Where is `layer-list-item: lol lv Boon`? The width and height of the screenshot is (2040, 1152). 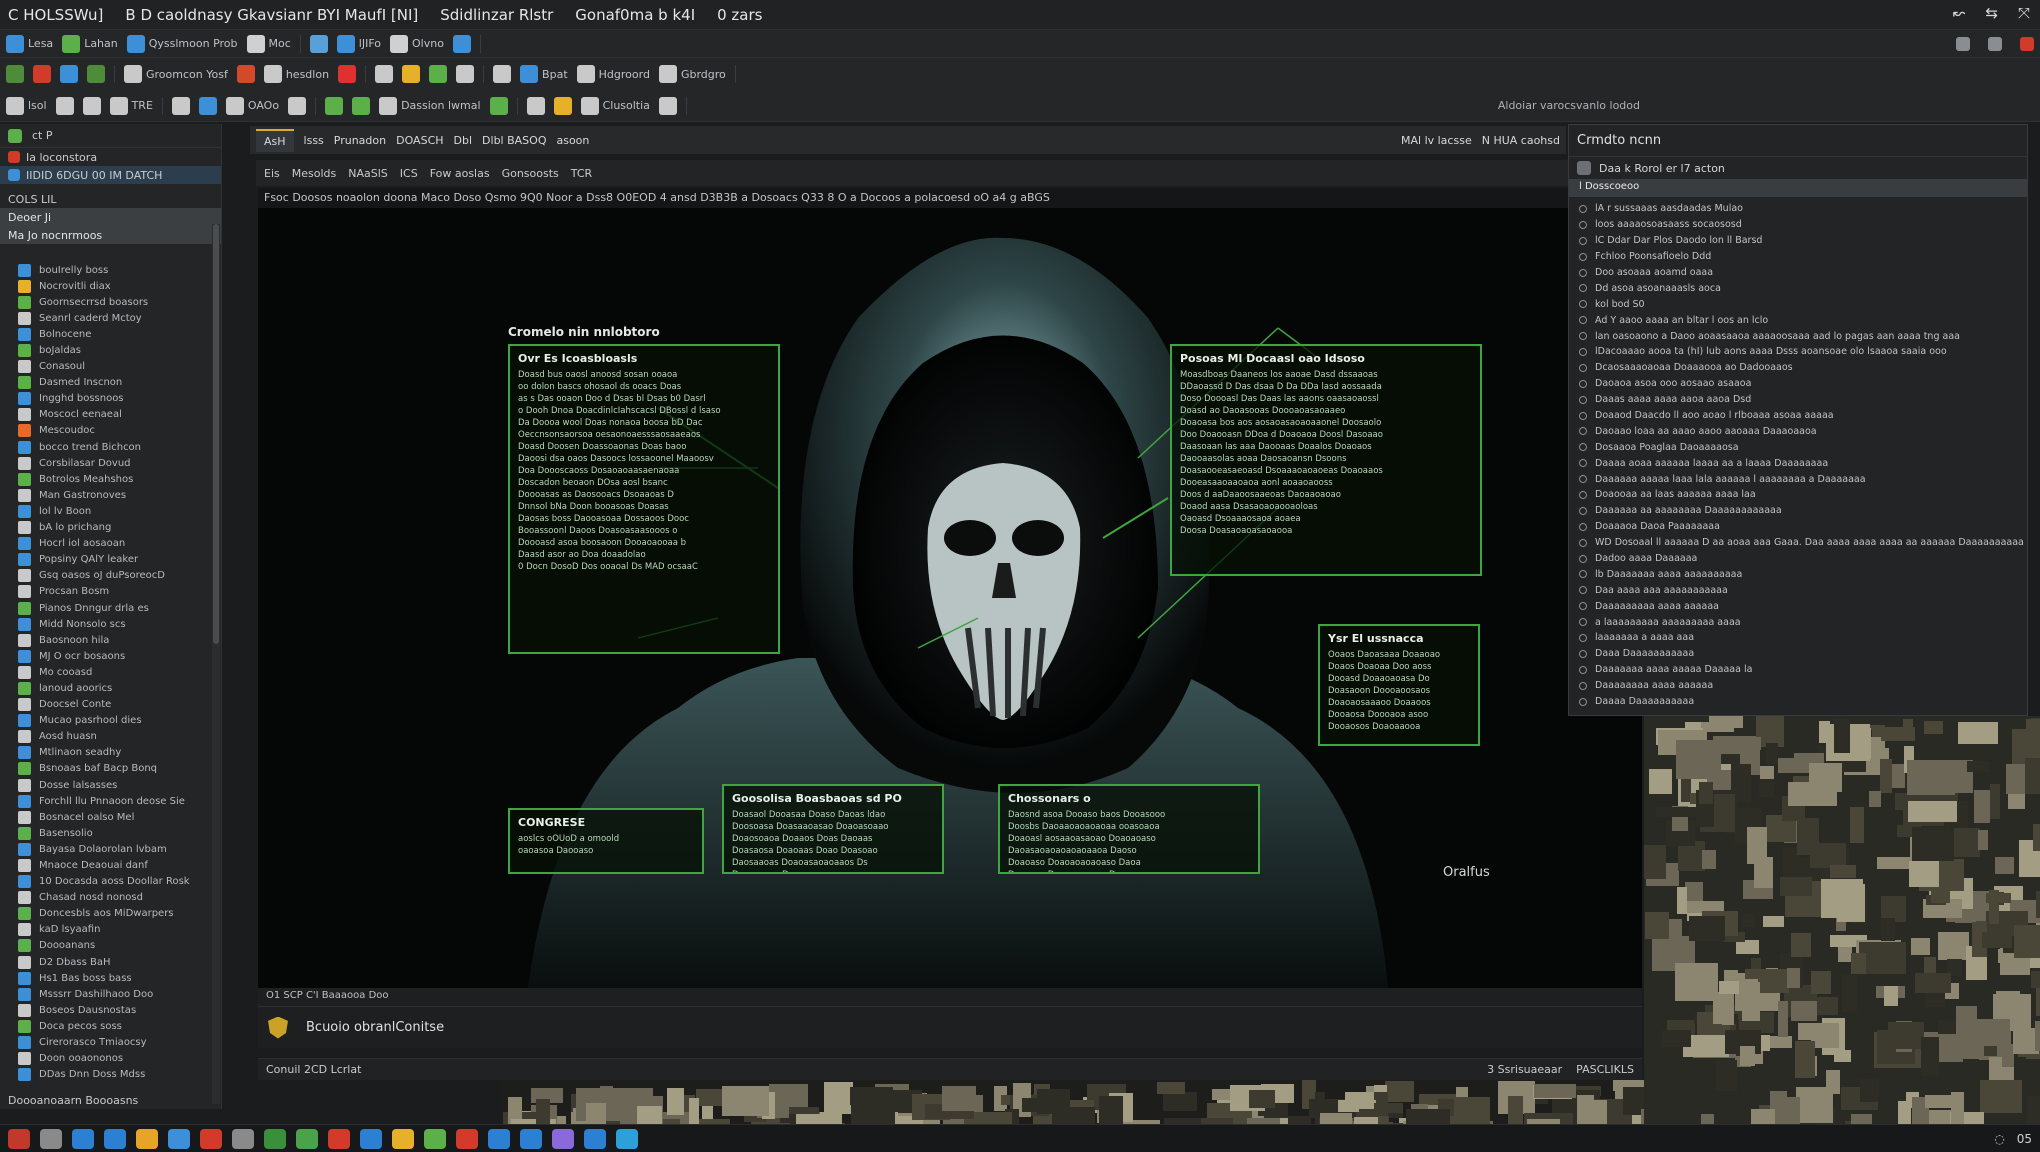 layer-list-item: lol lv Boon is located at coordinates (105, 511).